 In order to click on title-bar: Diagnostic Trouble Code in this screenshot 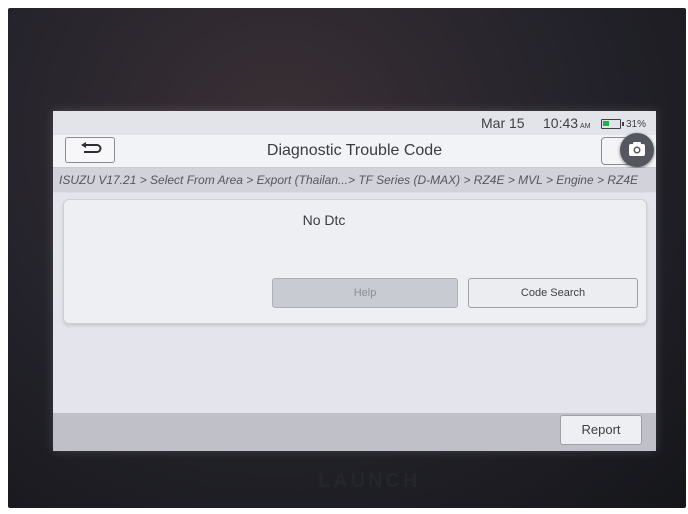, I will do `click(354, 150)`.